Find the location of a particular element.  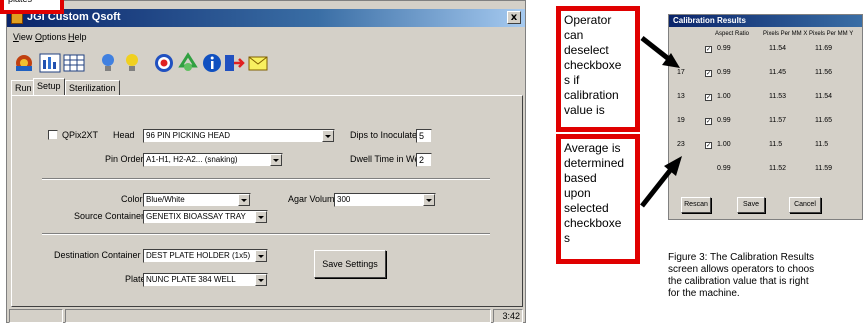

callout-line: selected is located at coordinates (586, 208).